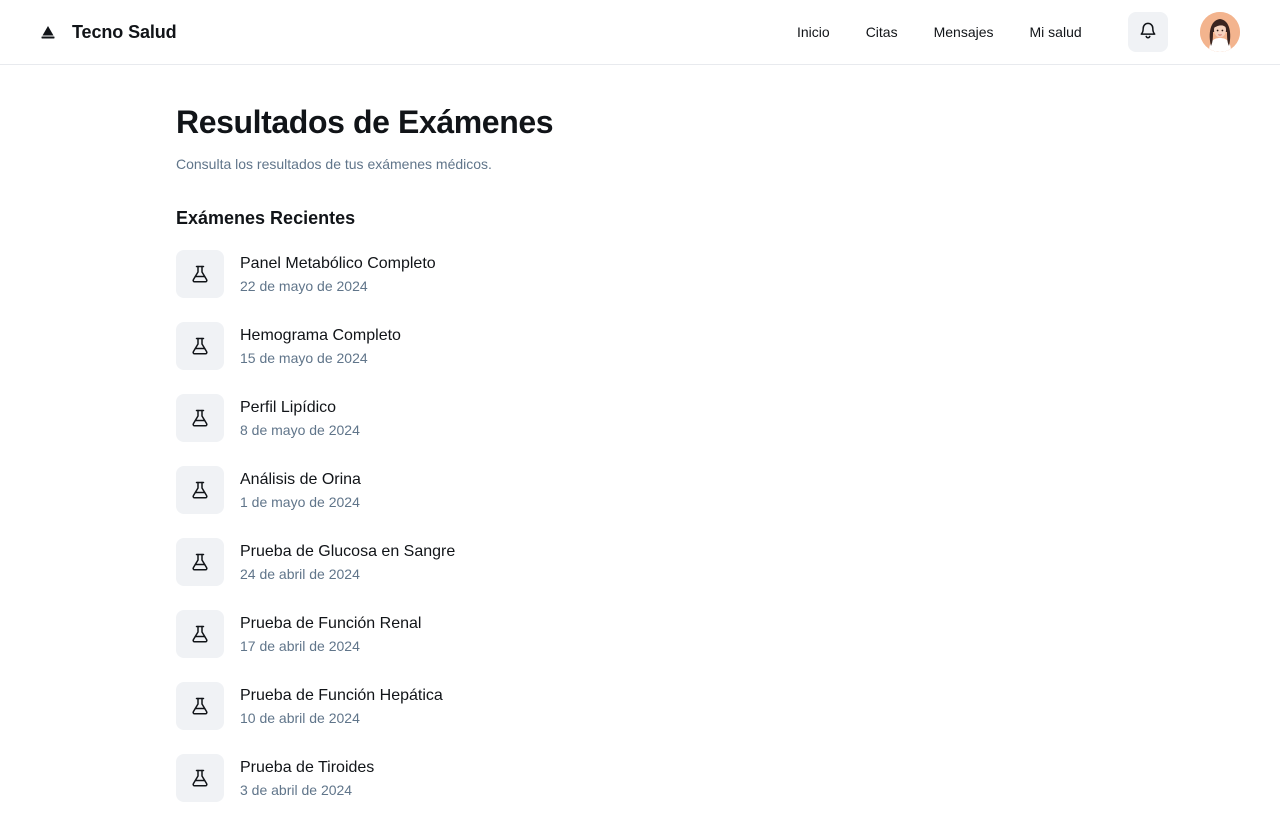  Describe the element at coordinates (300, 479) in the screenshot. I see `exam-name: Análisis de Orina` at that location.